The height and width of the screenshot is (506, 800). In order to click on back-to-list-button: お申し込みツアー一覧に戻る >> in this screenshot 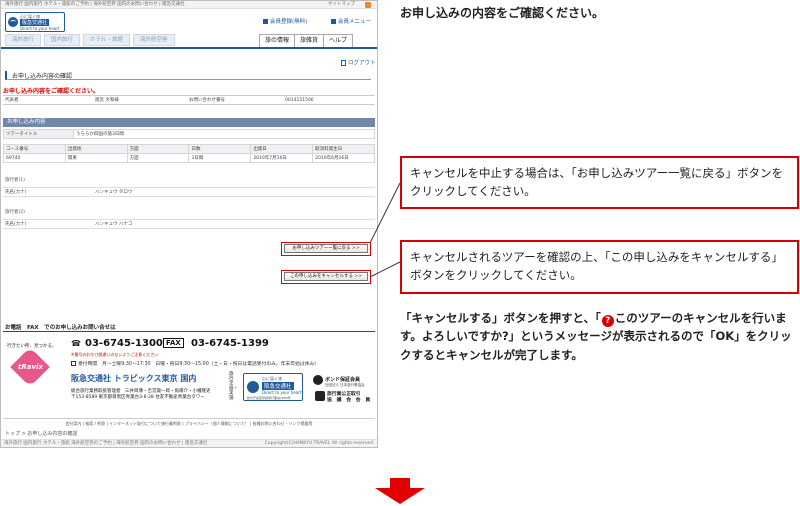, I will do `click(326, 248)`.